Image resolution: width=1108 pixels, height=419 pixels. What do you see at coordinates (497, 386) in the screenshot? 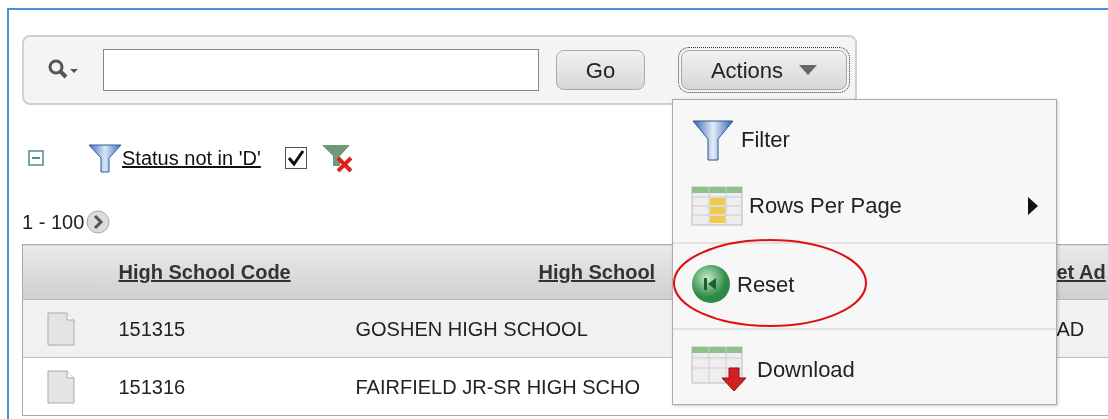
I see `table-cell: FAIRFIELD JR-SR HIGH SCHO` at bounding box center [497, 386].